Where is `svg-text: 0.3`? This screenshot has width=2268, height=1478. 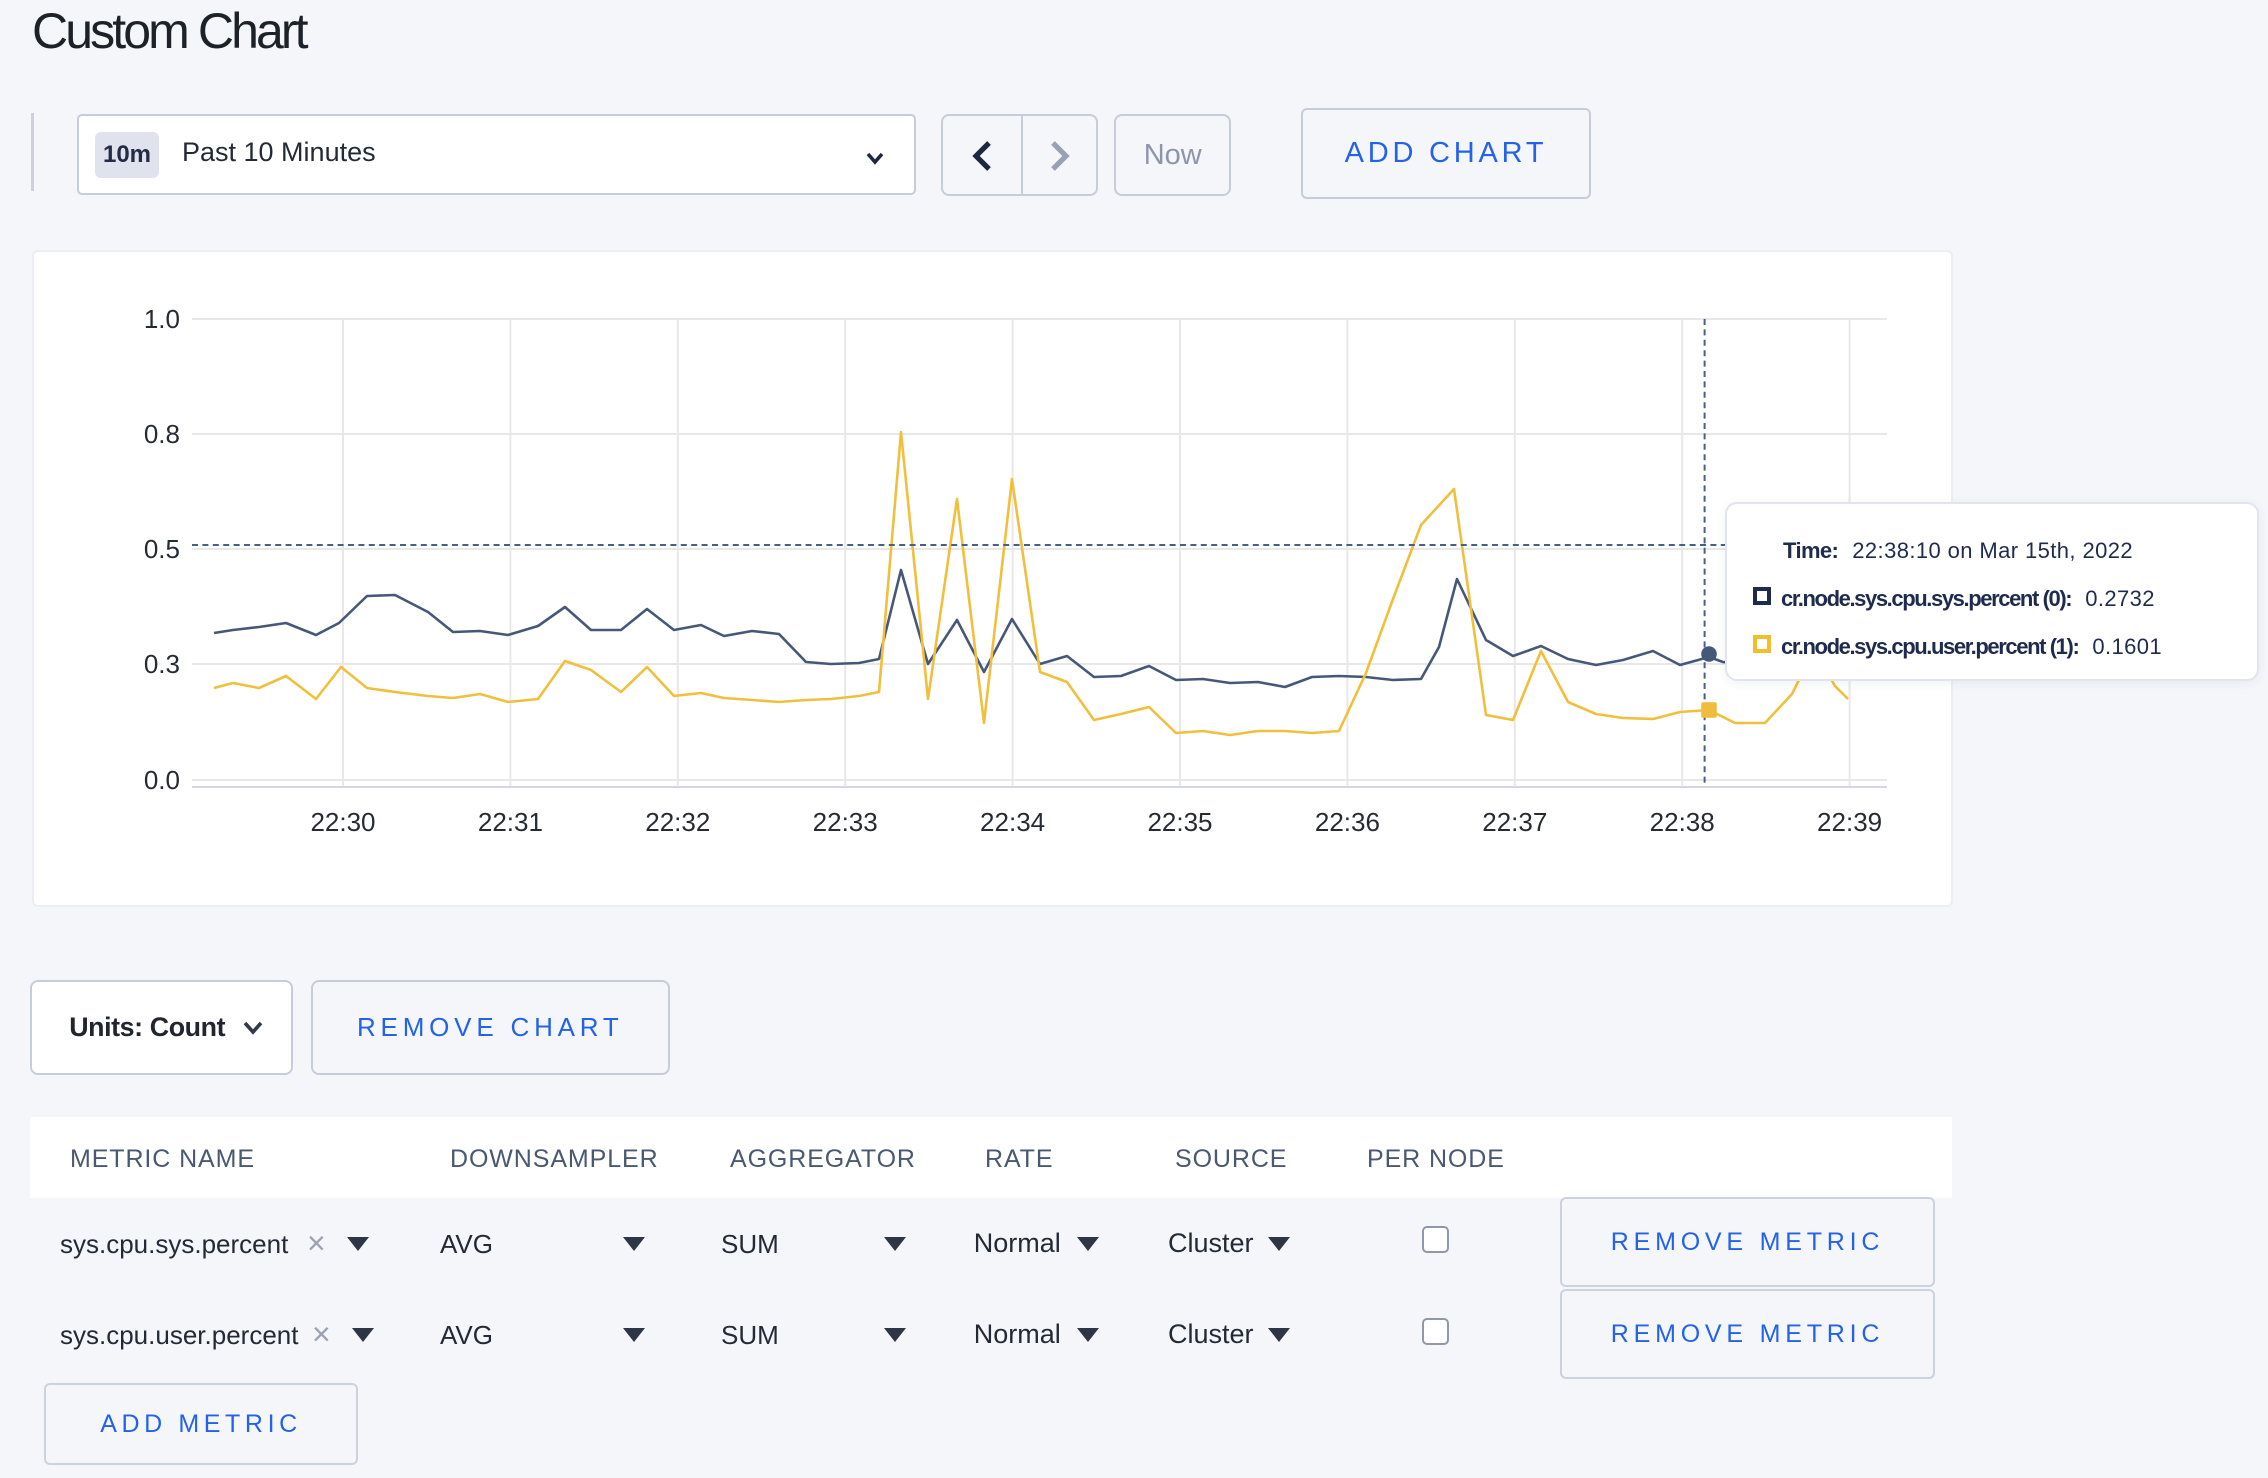 svg-text: 0.3 is located at coordinates (162, 664).